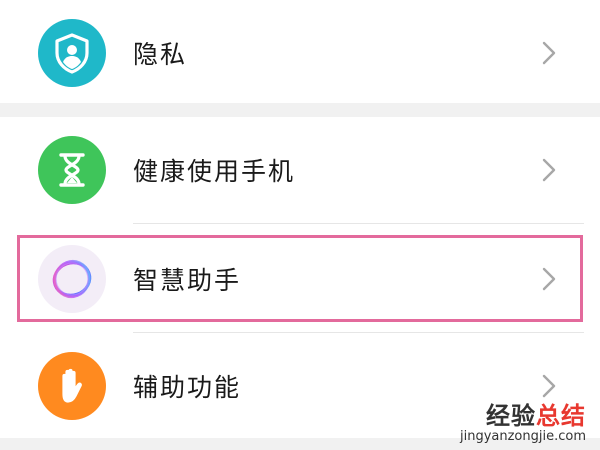 This screenshot has height=450, width=600. I want to click on hourglass-icon, so click(72, 169).